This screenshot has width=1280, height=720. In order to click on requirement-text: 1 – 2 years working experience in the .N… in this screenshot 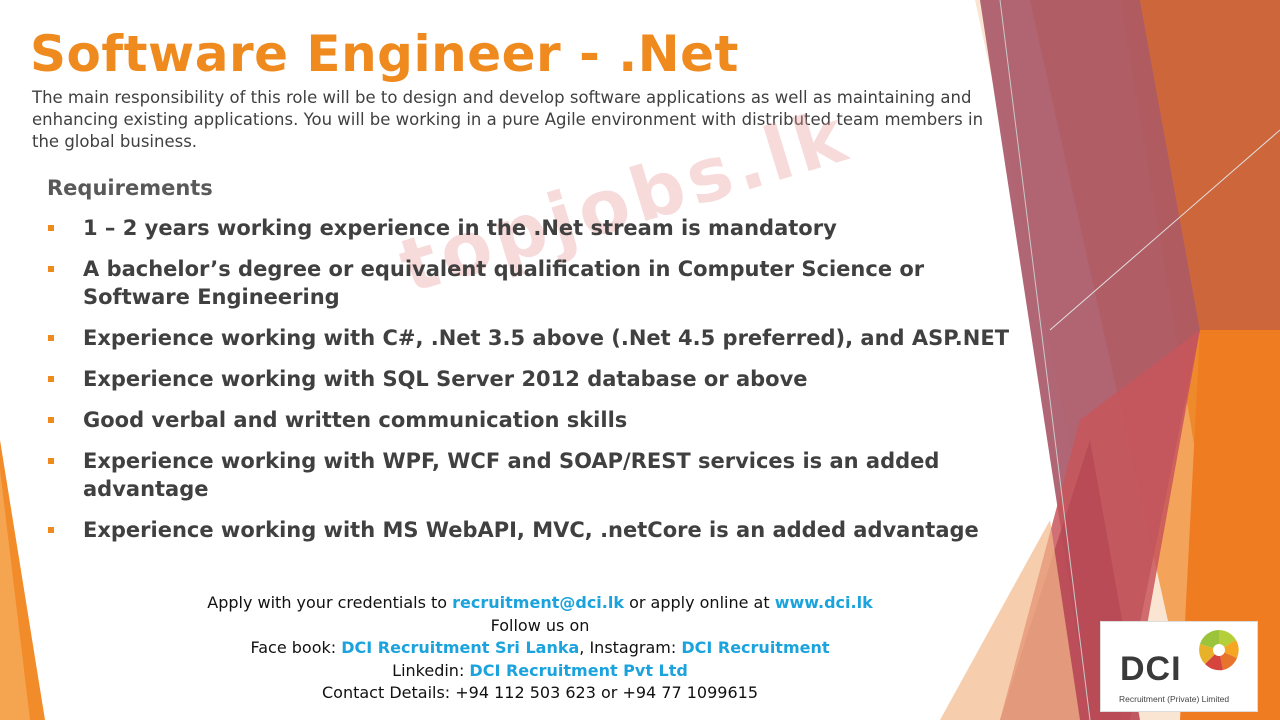, I will do `click(460, 228)`.